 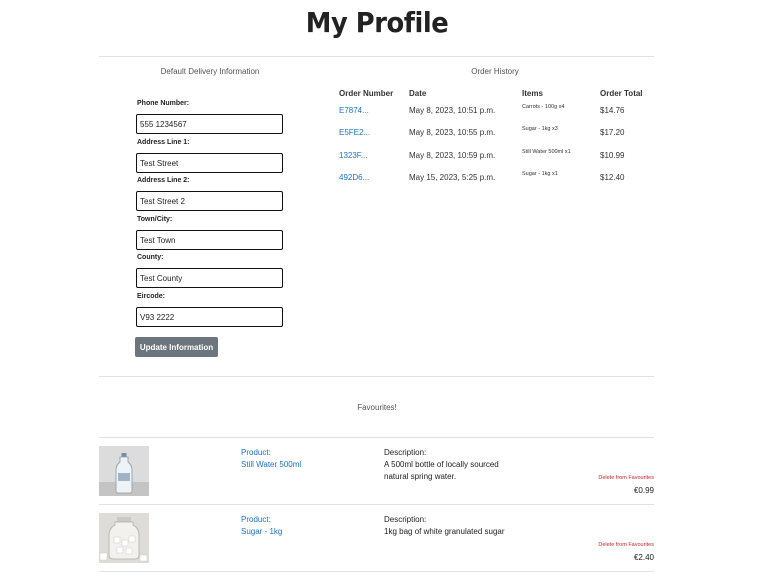 I want to click on order-items: Sugar - 1kg x3, so click(x=540, y=129).